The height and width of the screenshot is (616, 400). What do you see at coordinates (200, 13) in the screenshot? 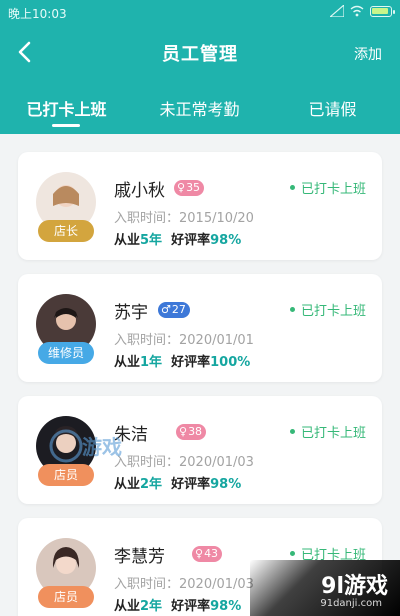
I see `status-bar: 晚上10:03` at bounding box center [200, 13].